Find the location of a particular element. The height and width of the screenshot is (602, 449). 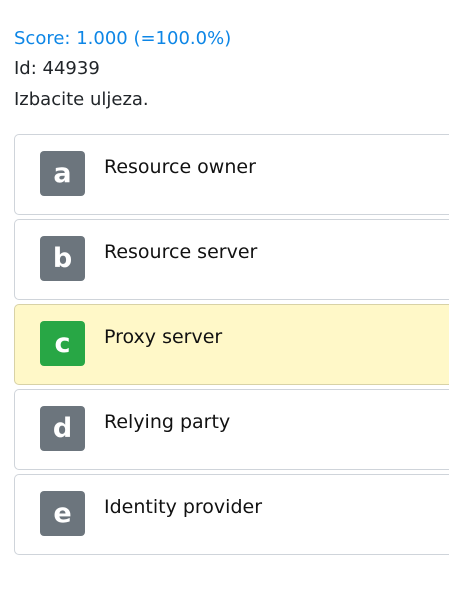

option-a: a Resource owner is located at coordinates (231, 174).